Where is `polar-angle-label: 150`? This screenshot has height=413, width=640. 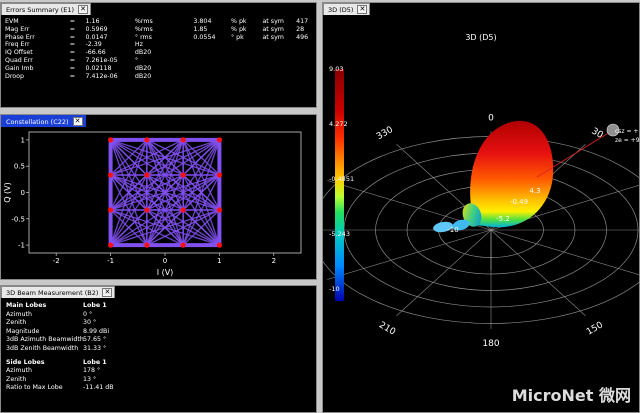 polar-angle-label: 150 is located at coordinates (595, 328).